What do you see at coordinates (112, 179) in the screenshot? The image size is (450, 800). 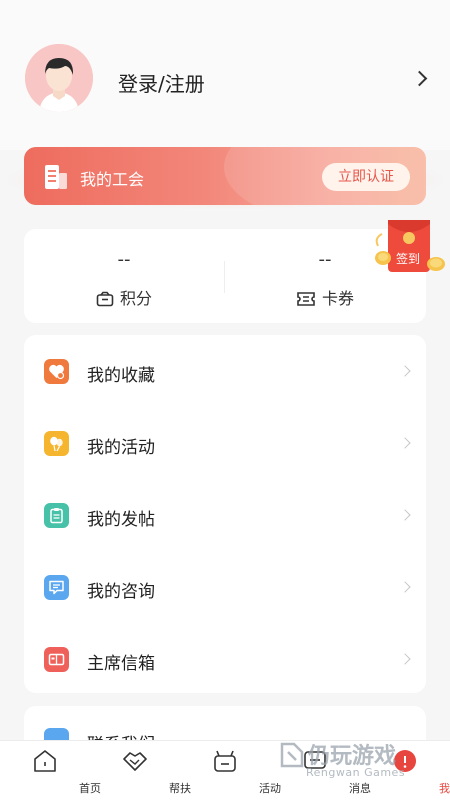 I see `my-union-label: 我的工会` at bounding box center [112, 179].